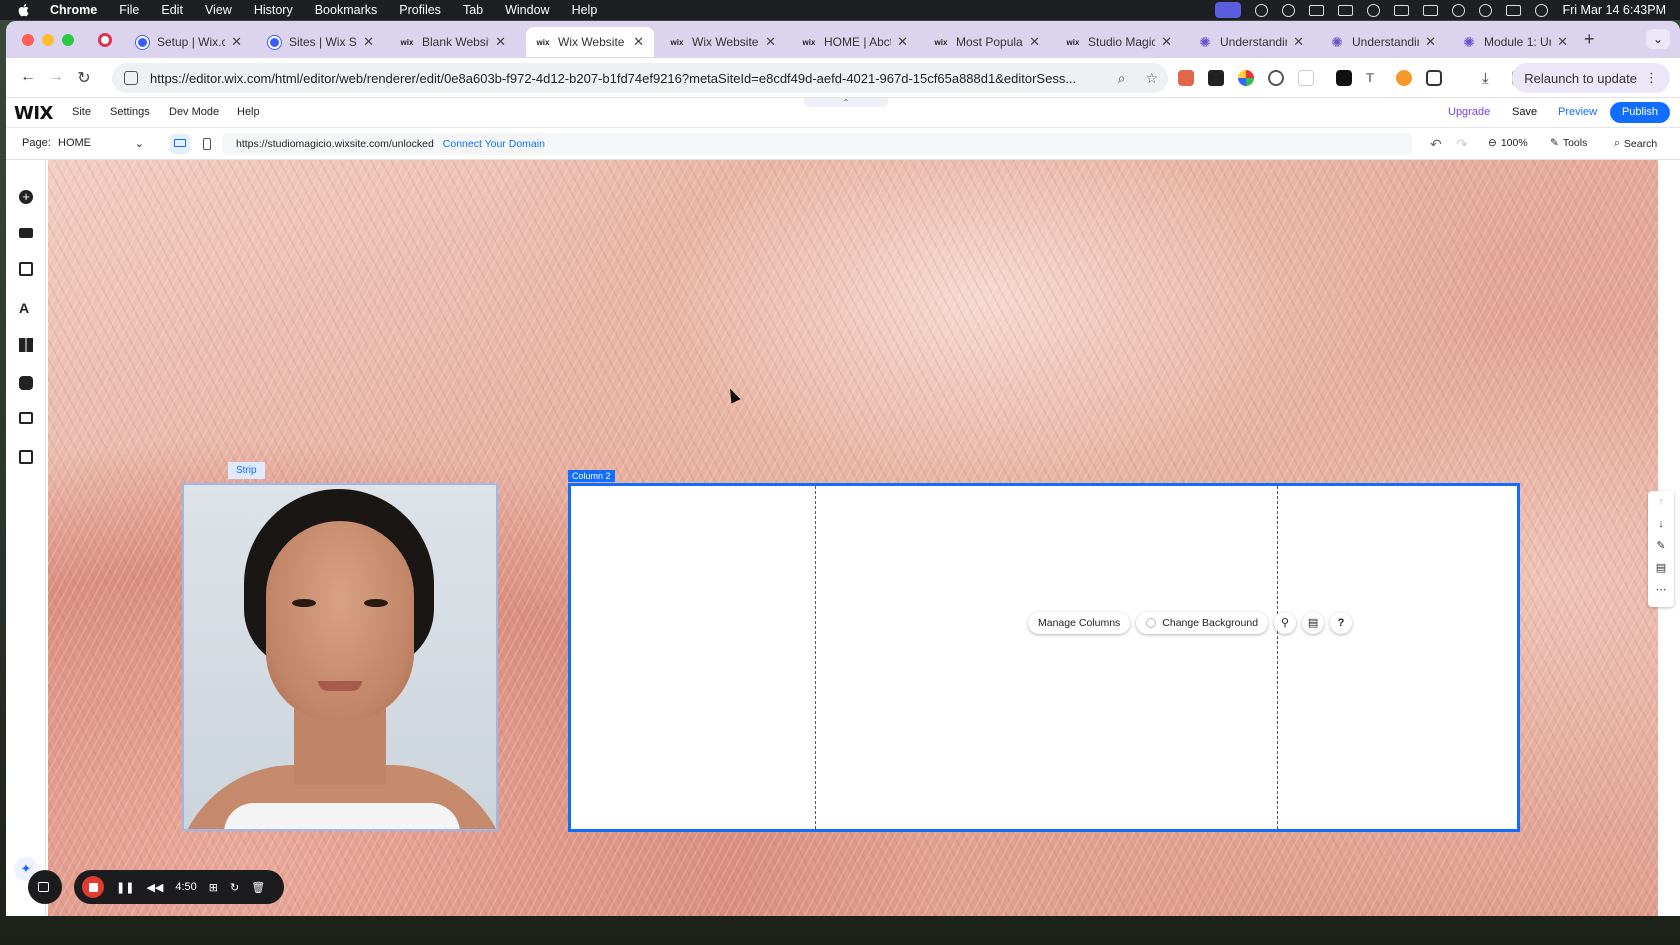  What do you see at coordinates (1341, 623) in the screenshot?
I see `help-icon: ?` at bounding box center [1341, 623].